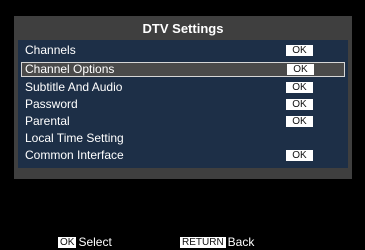  Describe the element at coordinates (74, 138) in the screenshot. I see `menu-item-label: Local Time Setting` at that location.